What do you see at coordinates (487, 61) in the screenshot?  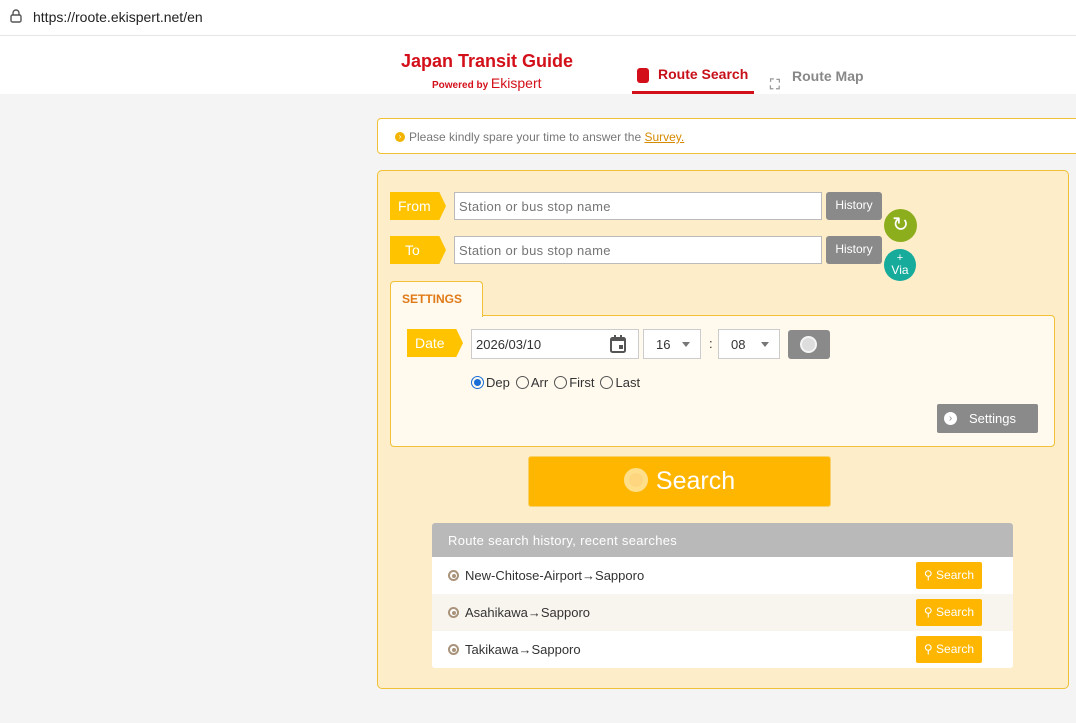 I see `logo-title: Japan Transit Guide` at bounding box center [487, 61].